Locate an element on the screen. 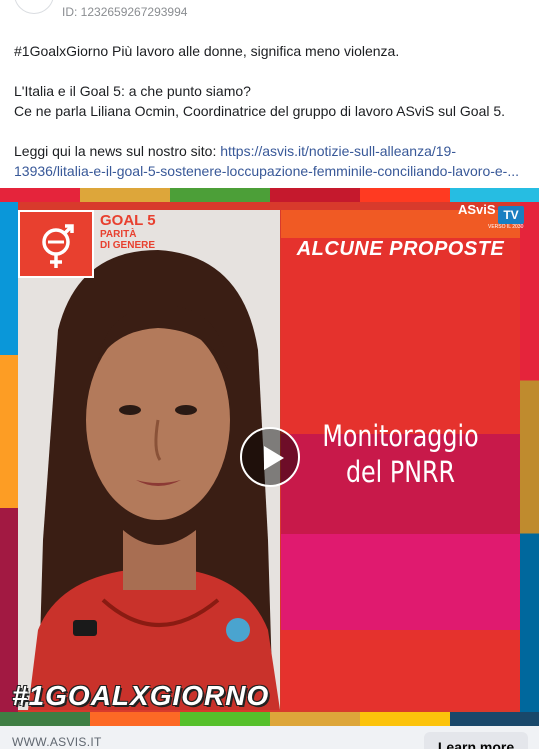  panel-headline: ALCUNE PROPOSTE is located at coordinates (400, 249).